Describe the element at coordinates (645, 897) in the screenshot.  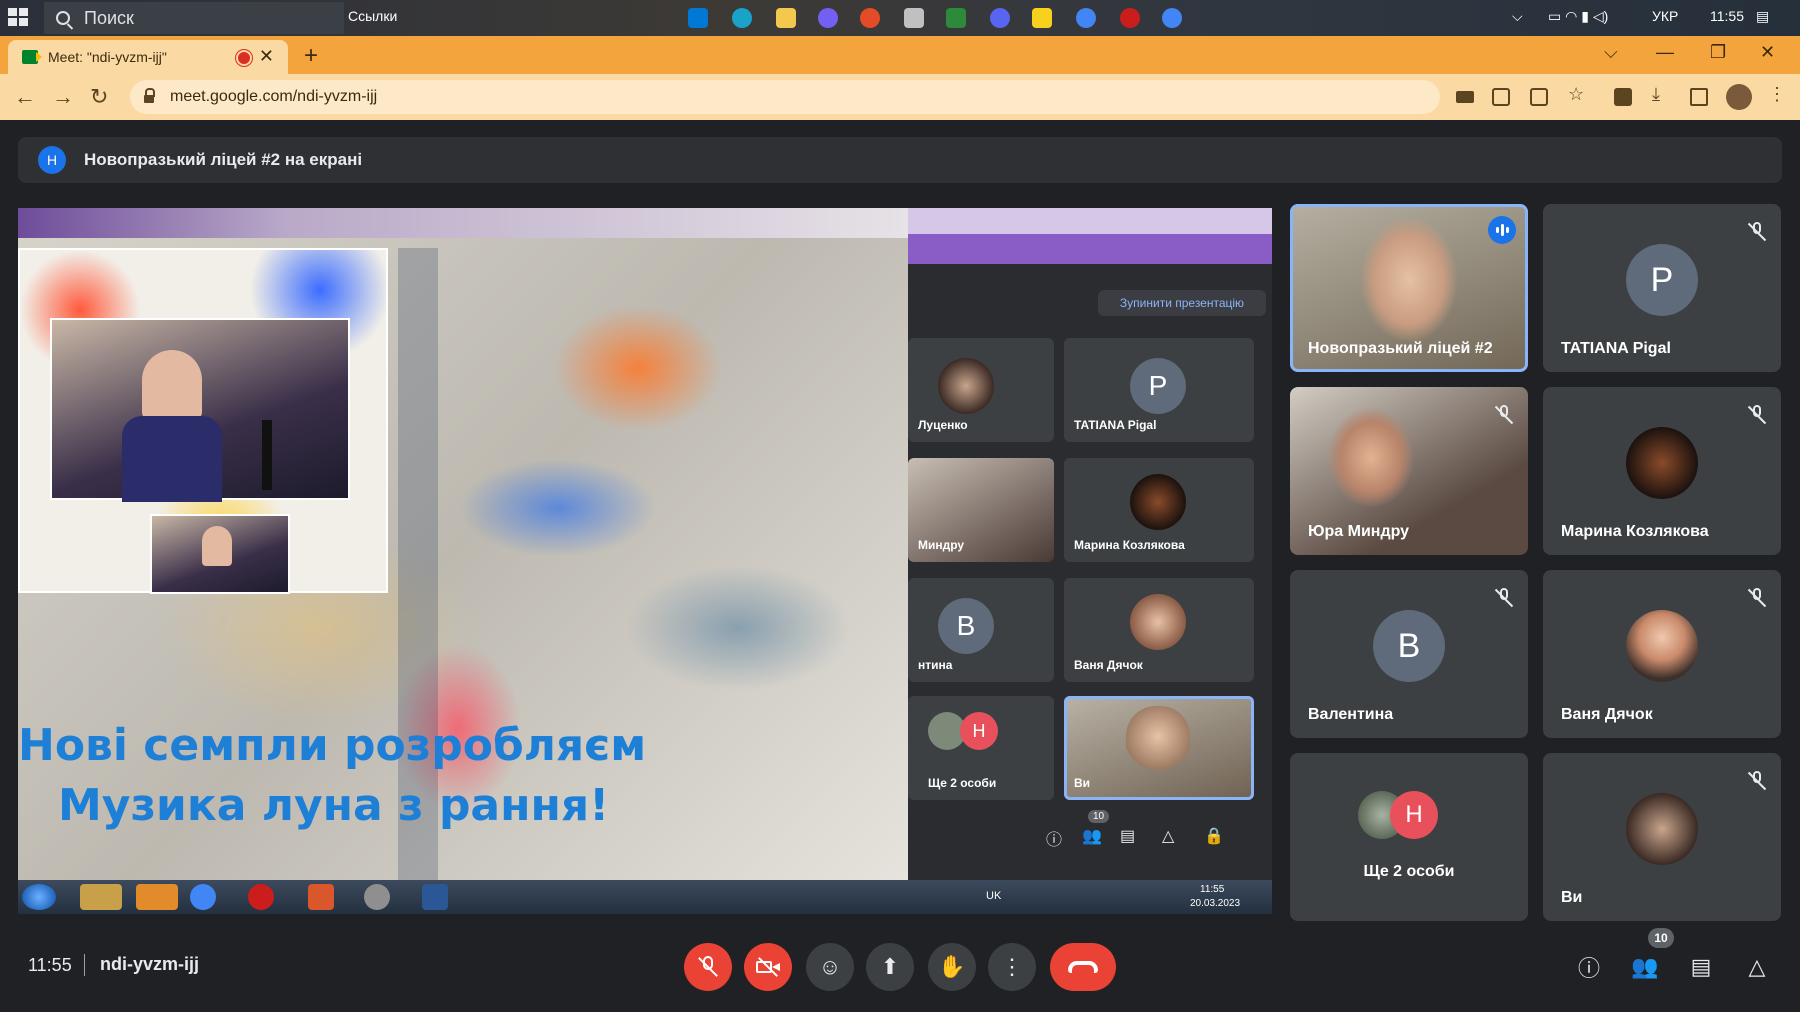
I see `shared-windows-taskbar: UK 11:55 20.03.2023` at that location.